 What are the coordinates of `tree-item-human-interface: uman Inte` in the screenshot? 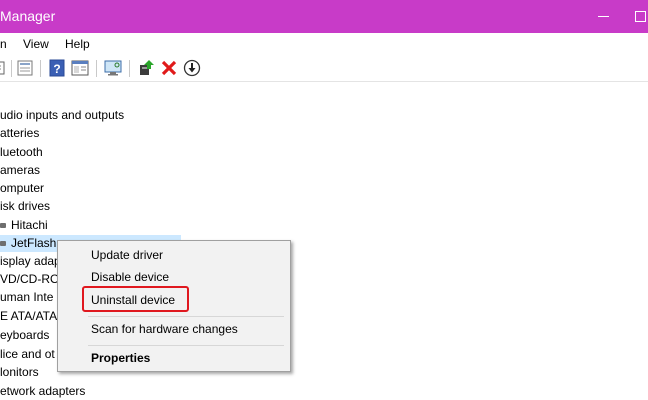 It's located at (26, 297).